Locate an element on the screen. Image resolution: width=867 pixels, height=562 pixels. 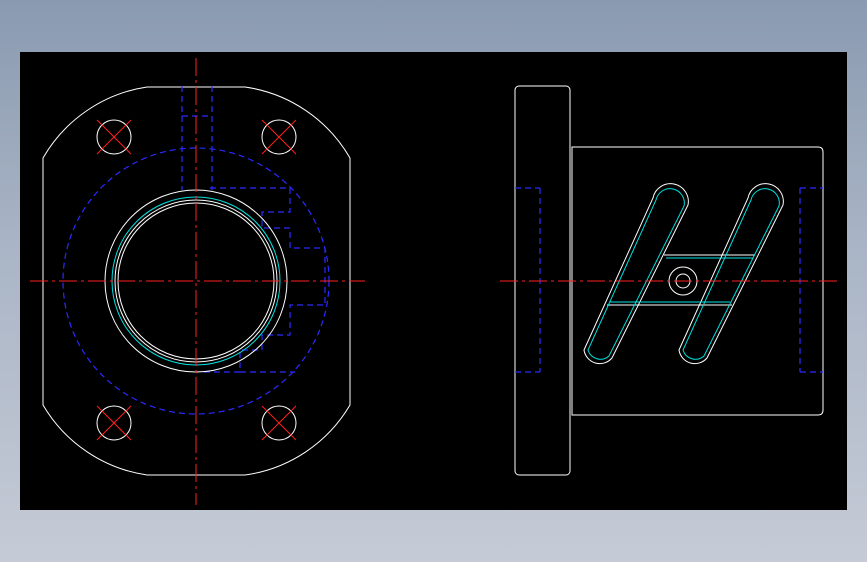
bolt-hole-bottom-left is located at coordinates (114, 423).